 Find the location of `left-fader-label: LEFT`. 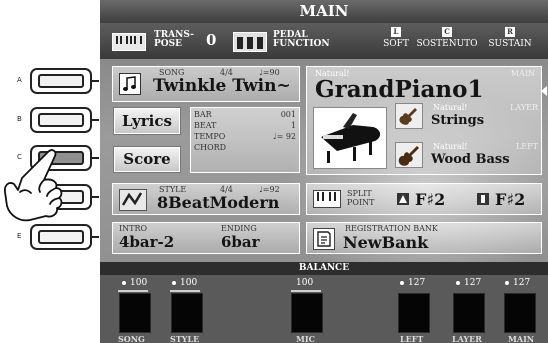

left-fader-label: LEFT is located at coordinates (412, 338).